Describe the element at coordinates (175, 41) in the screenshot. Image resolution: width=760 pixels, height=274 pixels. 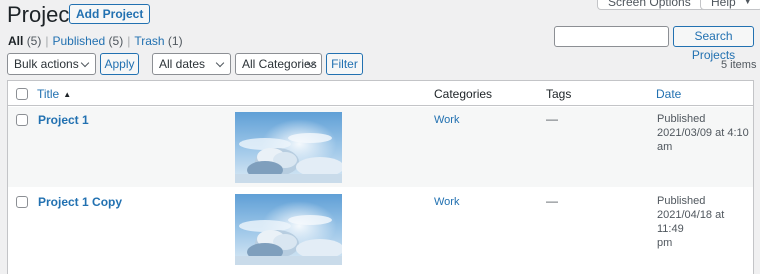
I see `view-trash-count: (1)` at that location.